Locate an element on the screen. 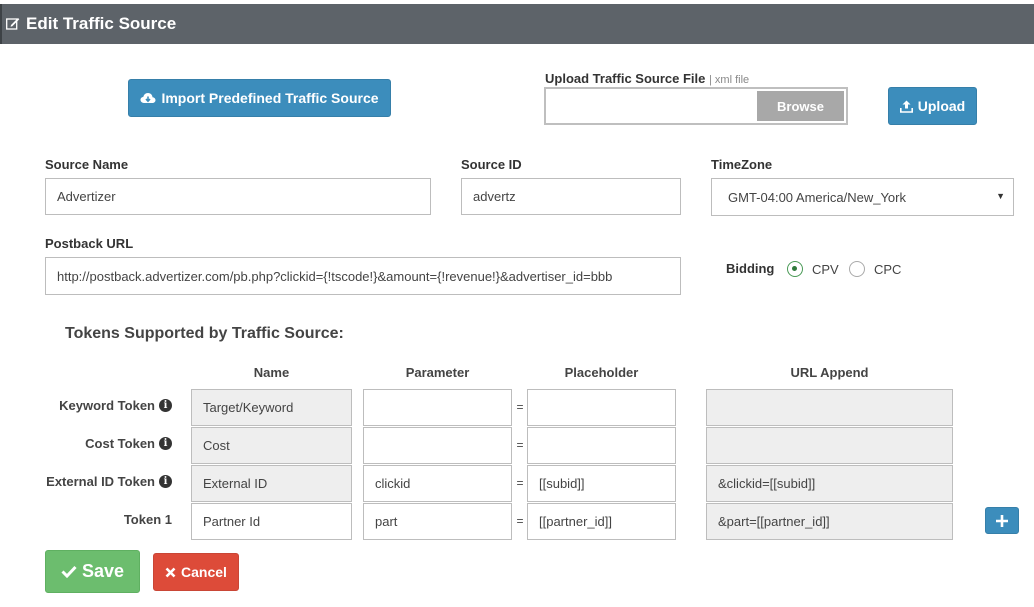 This screenshot has width=1034, height=607. cost-token-placeholder-input is located at coordinates (601, 445).